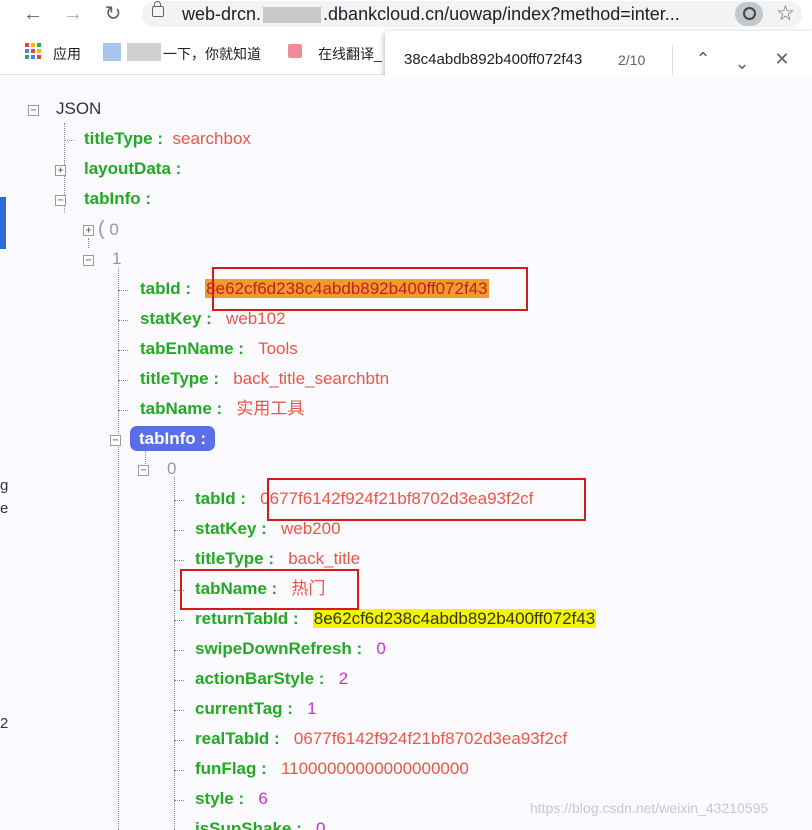 The width and height of the screenshot is (812, 830). Describe the element at coordinates (220, 798) in the screenshot. I see `json-key: style :` at that location.